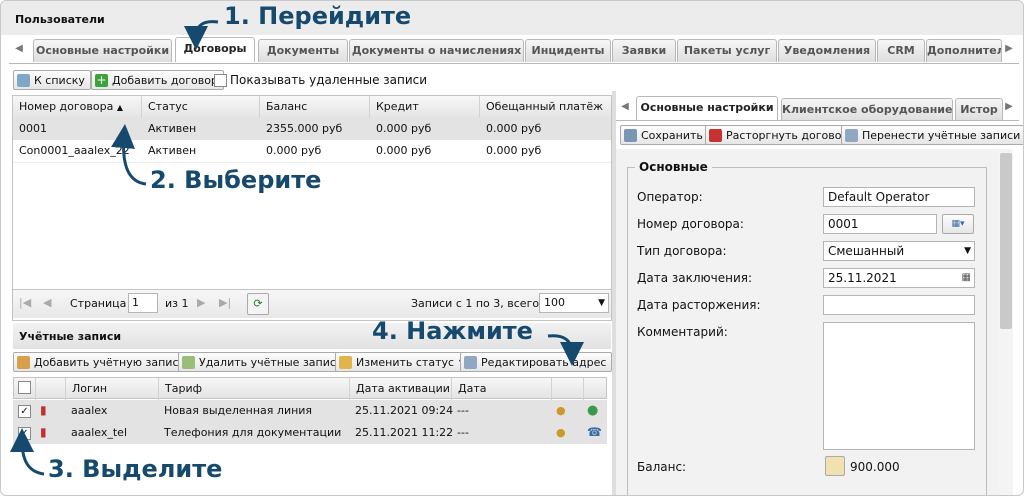  What do you see at coordinates (565, 350) in the screenshot?
I see `arrow-step4` at bounding box center [565, 350].